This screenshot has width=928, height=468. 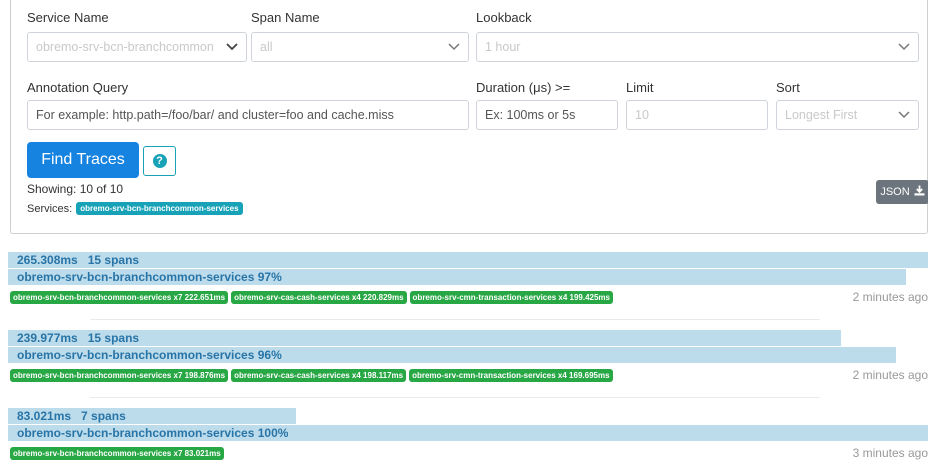 What do you see at coordinates (103, 416) in the screenshot?
I see `trace-span-count: 7 spans` at bounding box center [103, 416].